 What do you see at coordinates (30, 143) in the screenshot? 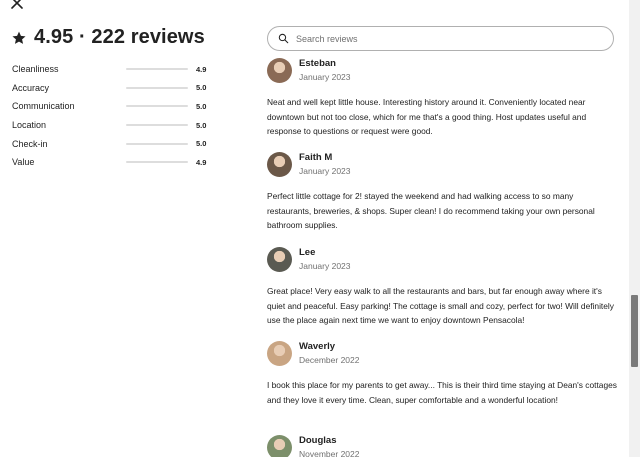
I see `rating-label: Check-in` at bounding box center [30, 143].